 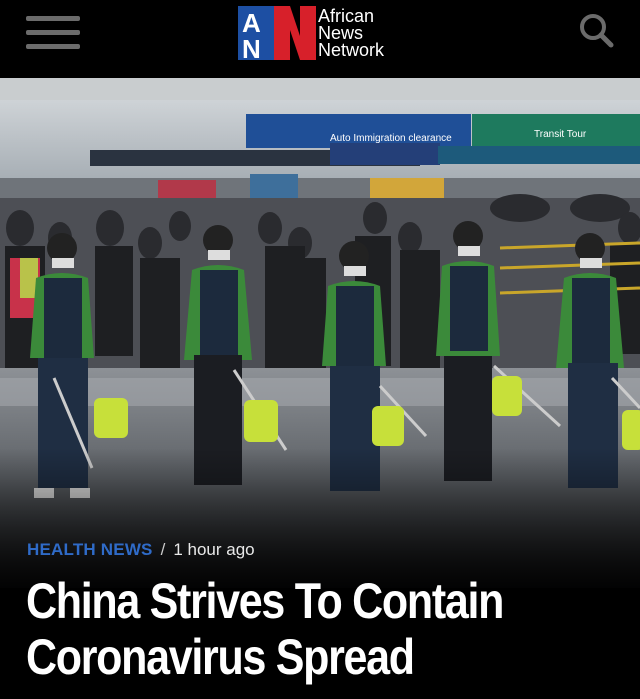 I want to click on african-news-network-logo-icon: A N, so click(x=277, y=33).